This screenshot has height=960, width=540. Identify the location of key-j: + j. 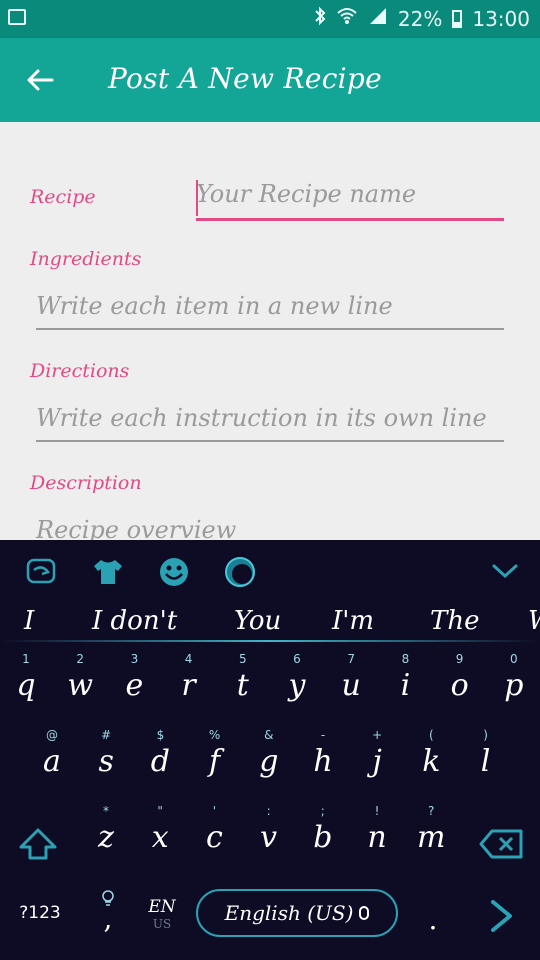
(377, 760).